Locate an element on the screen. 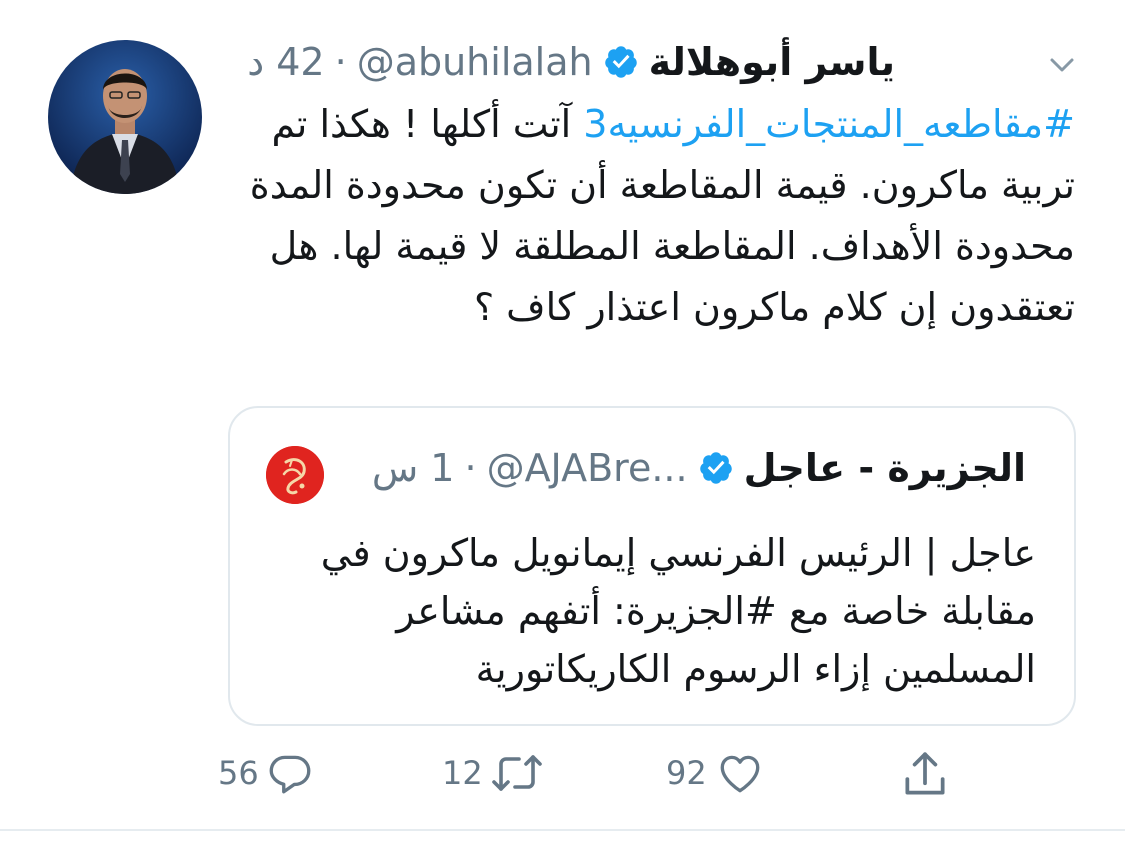  author-avatar is located at coordinates (125, 117).